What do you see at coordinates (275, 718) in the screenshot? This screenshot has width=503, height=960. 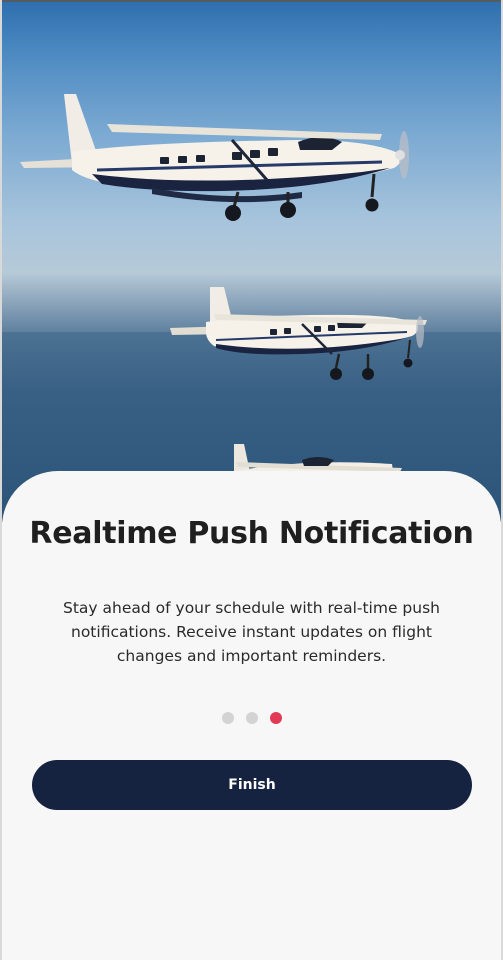 I see `page-dot-3-active` at bounding box center [275, 718].